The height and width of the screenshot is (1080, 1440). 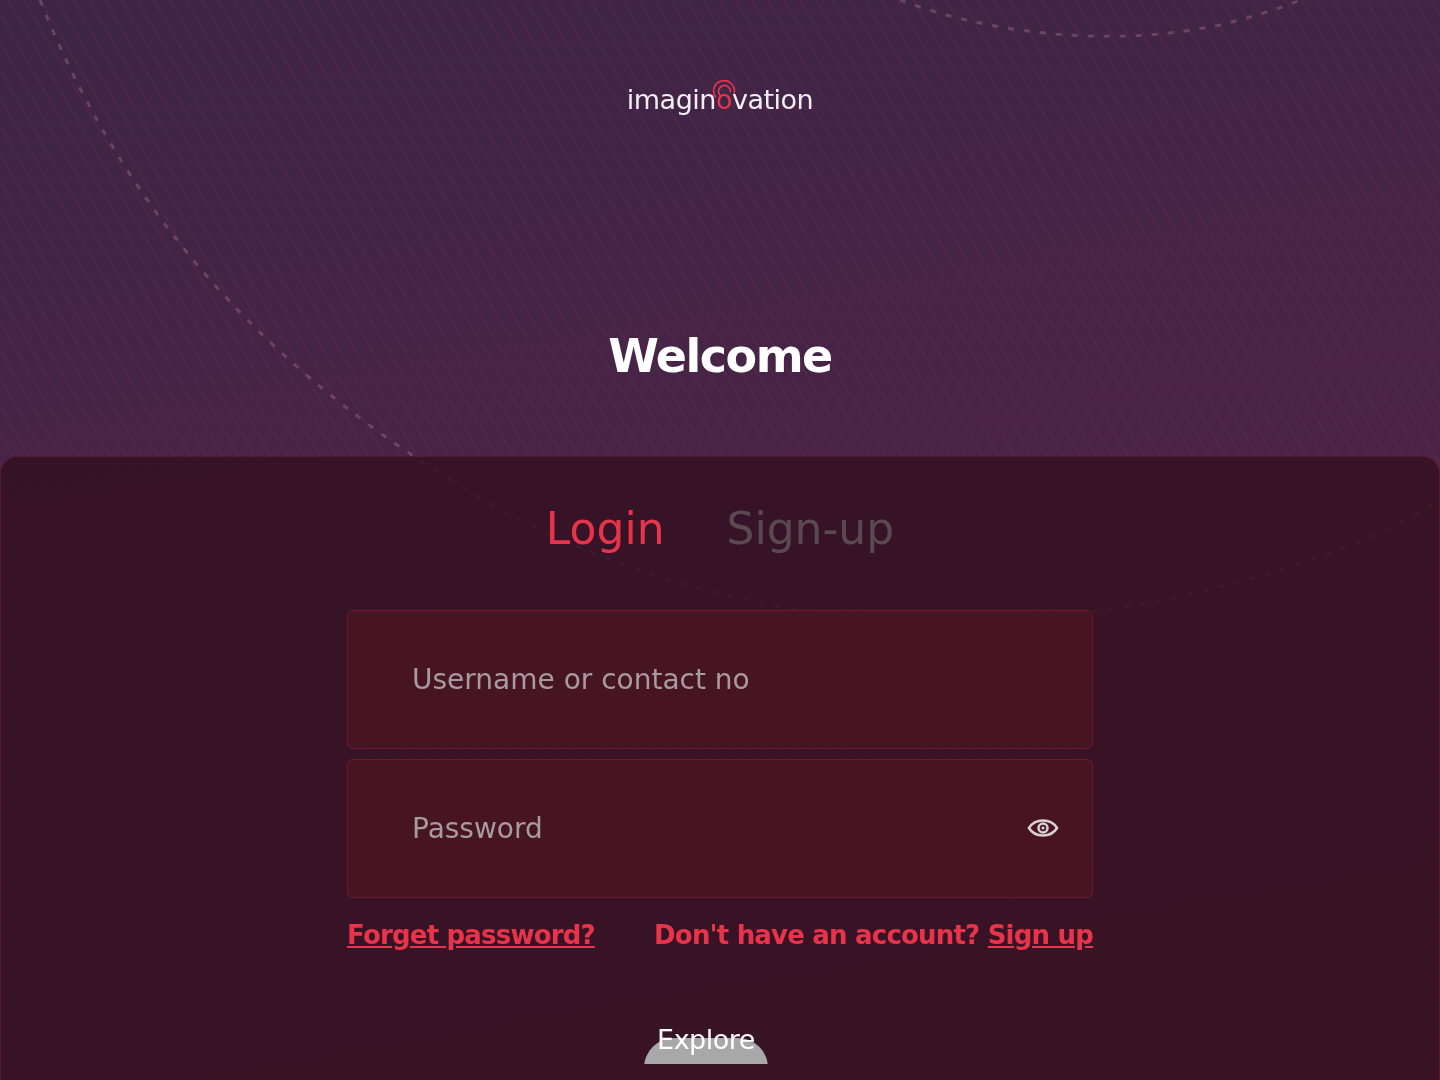 I want to click on signup-prompt: Don't have an account? Sign up, so click(x=873, y=935).